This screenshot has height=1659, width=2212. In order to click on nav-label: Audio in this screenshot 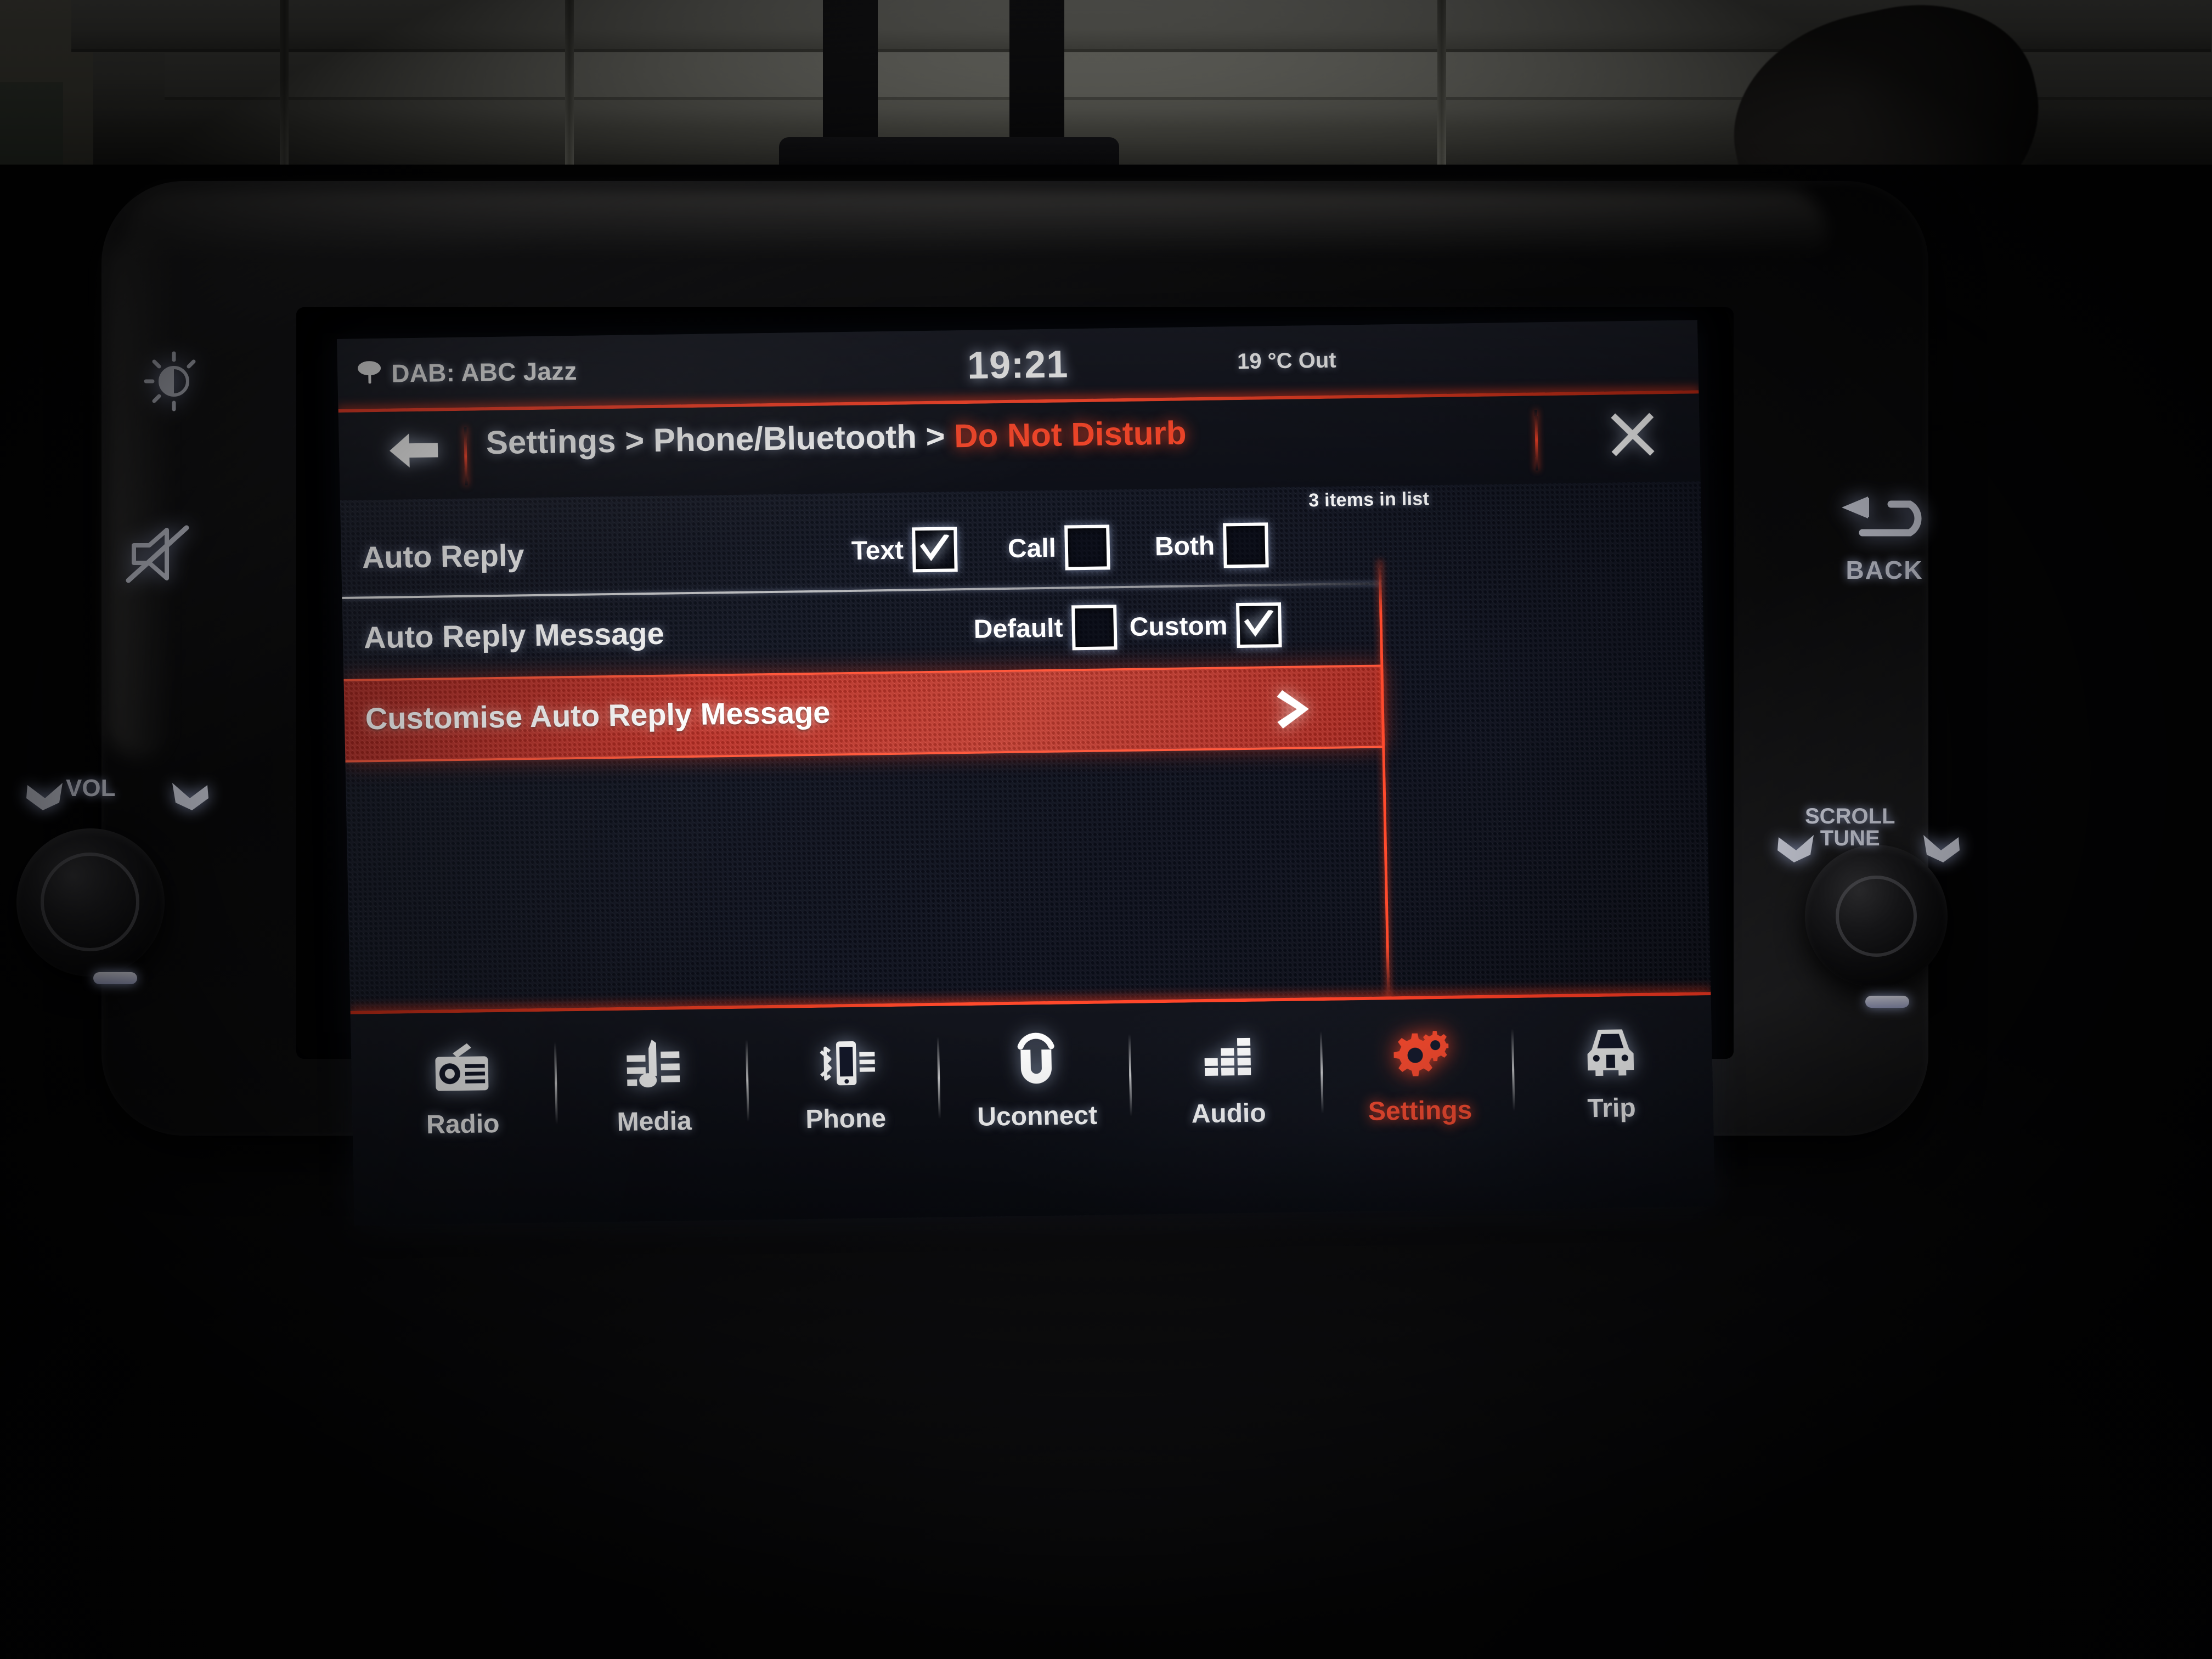, I will do `click(1229, 1113)`.